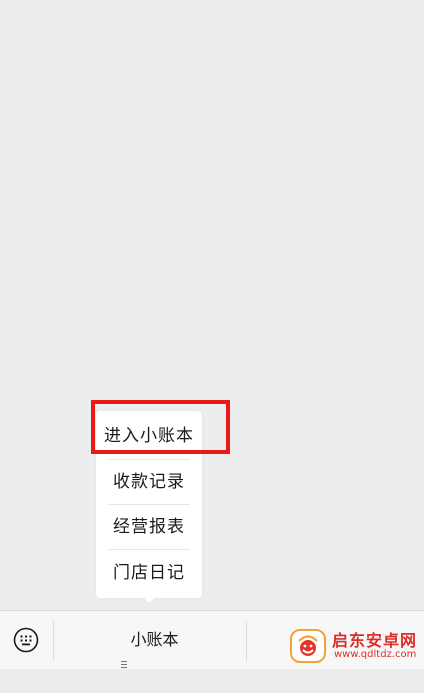 The image size is (424, 693). Describe the element at coordinates (149, 527) in the screenshot. I see `menu-item-business-report: 经营报表` at that location.